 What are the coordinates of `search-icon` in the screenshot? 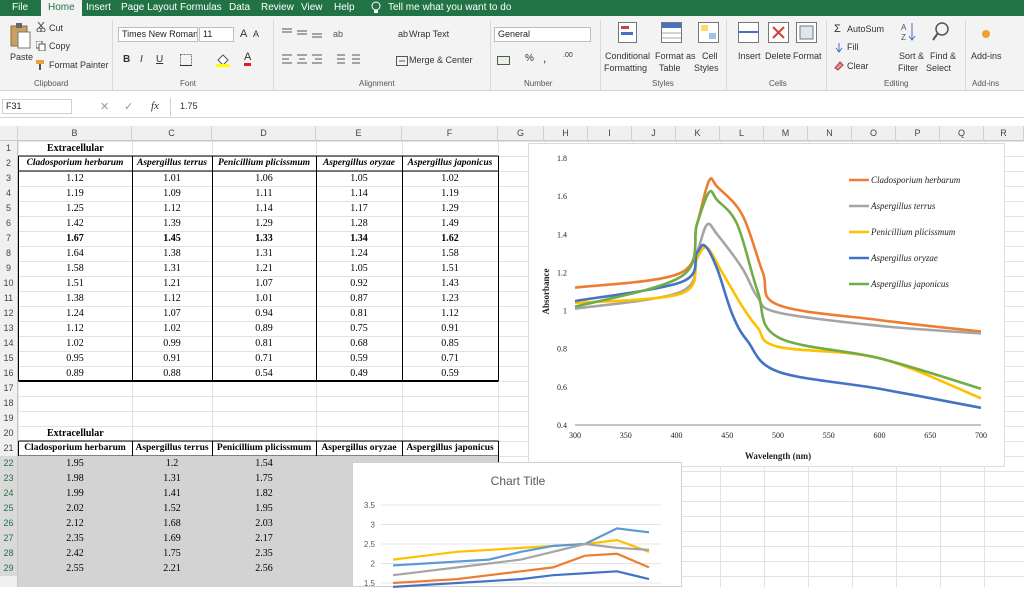 It's located at (941, 33).